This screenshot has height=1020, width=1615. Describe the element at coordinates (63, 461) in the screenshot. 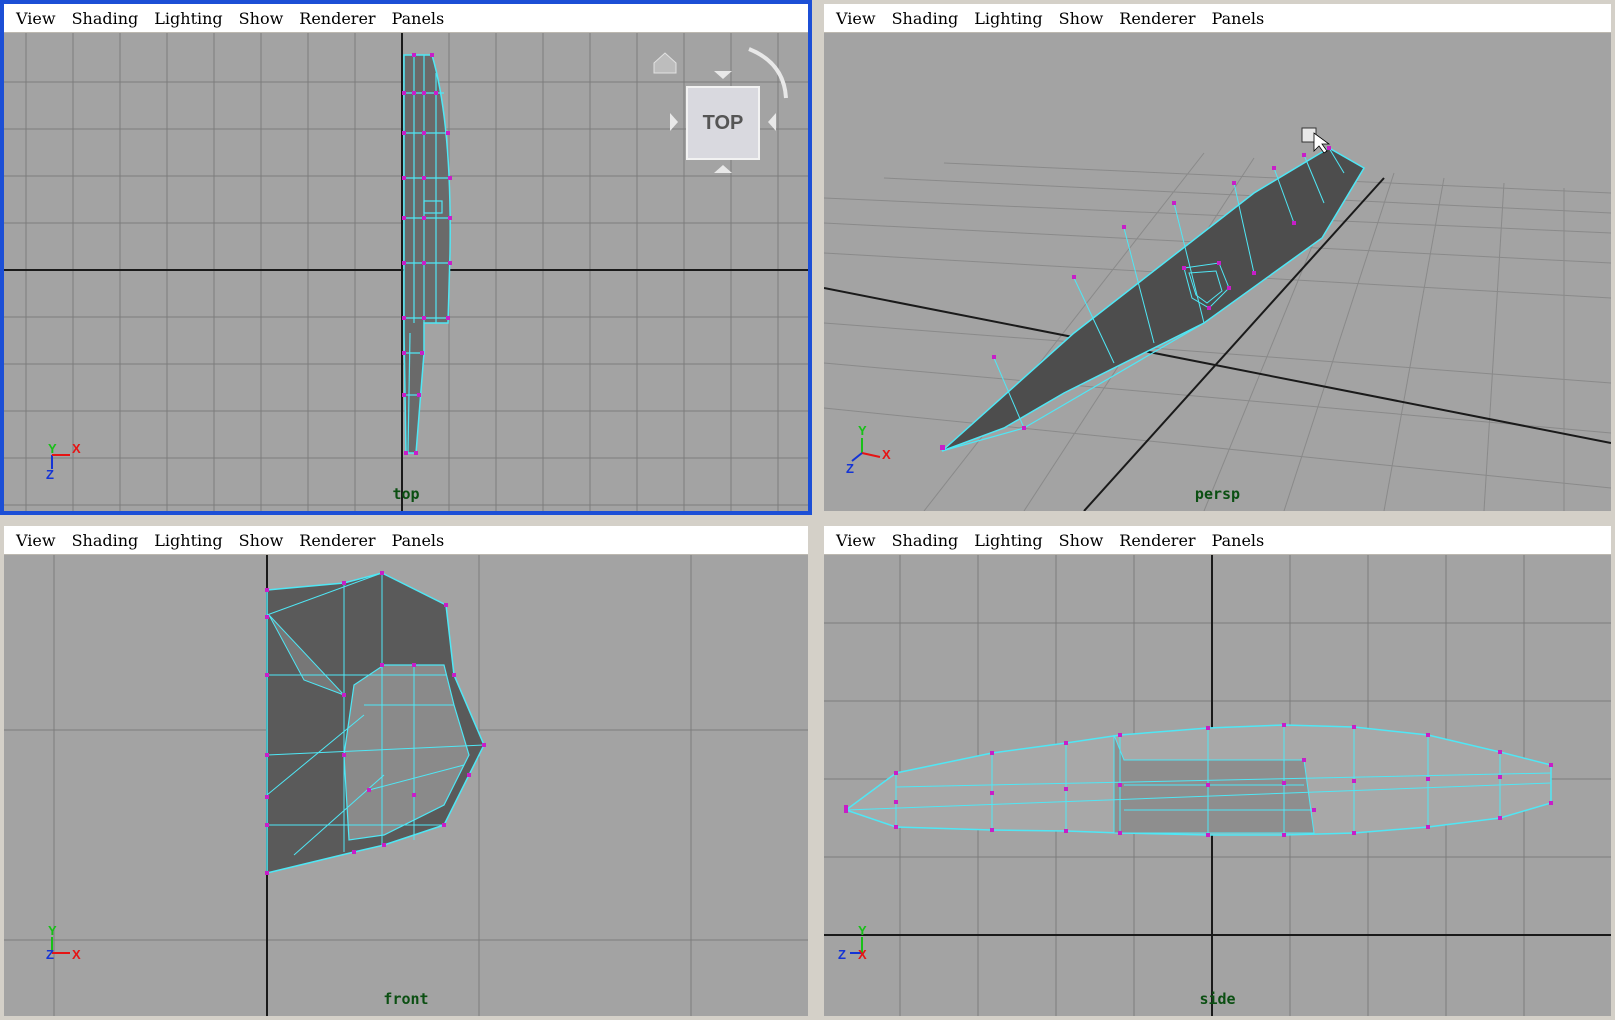

I see `top-axis-gizmo: Y X Z` at that location.